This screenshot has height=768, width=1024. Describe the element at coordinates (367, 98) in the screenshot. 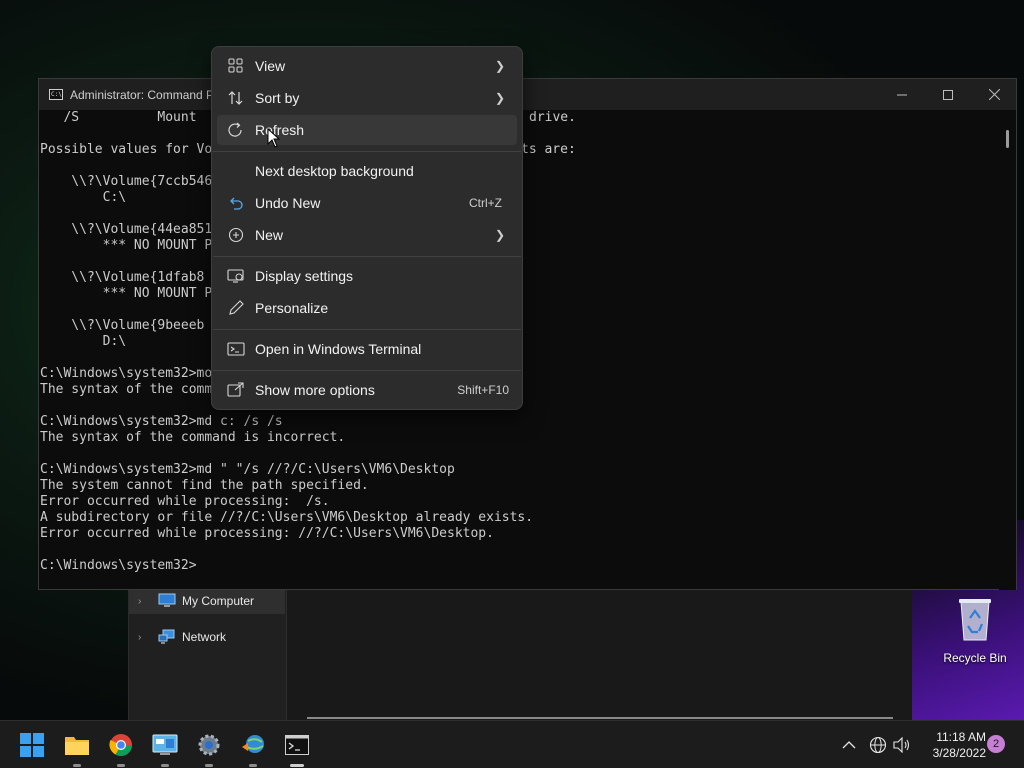

I see `menu-item-sort-by: Sort by ❯` at that location.